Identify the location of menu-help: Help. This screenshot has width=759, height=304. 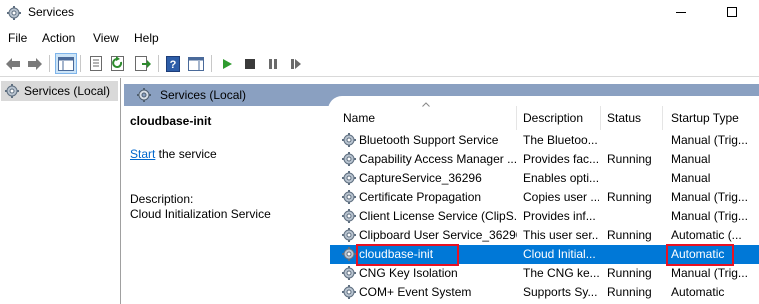
(146, 38).